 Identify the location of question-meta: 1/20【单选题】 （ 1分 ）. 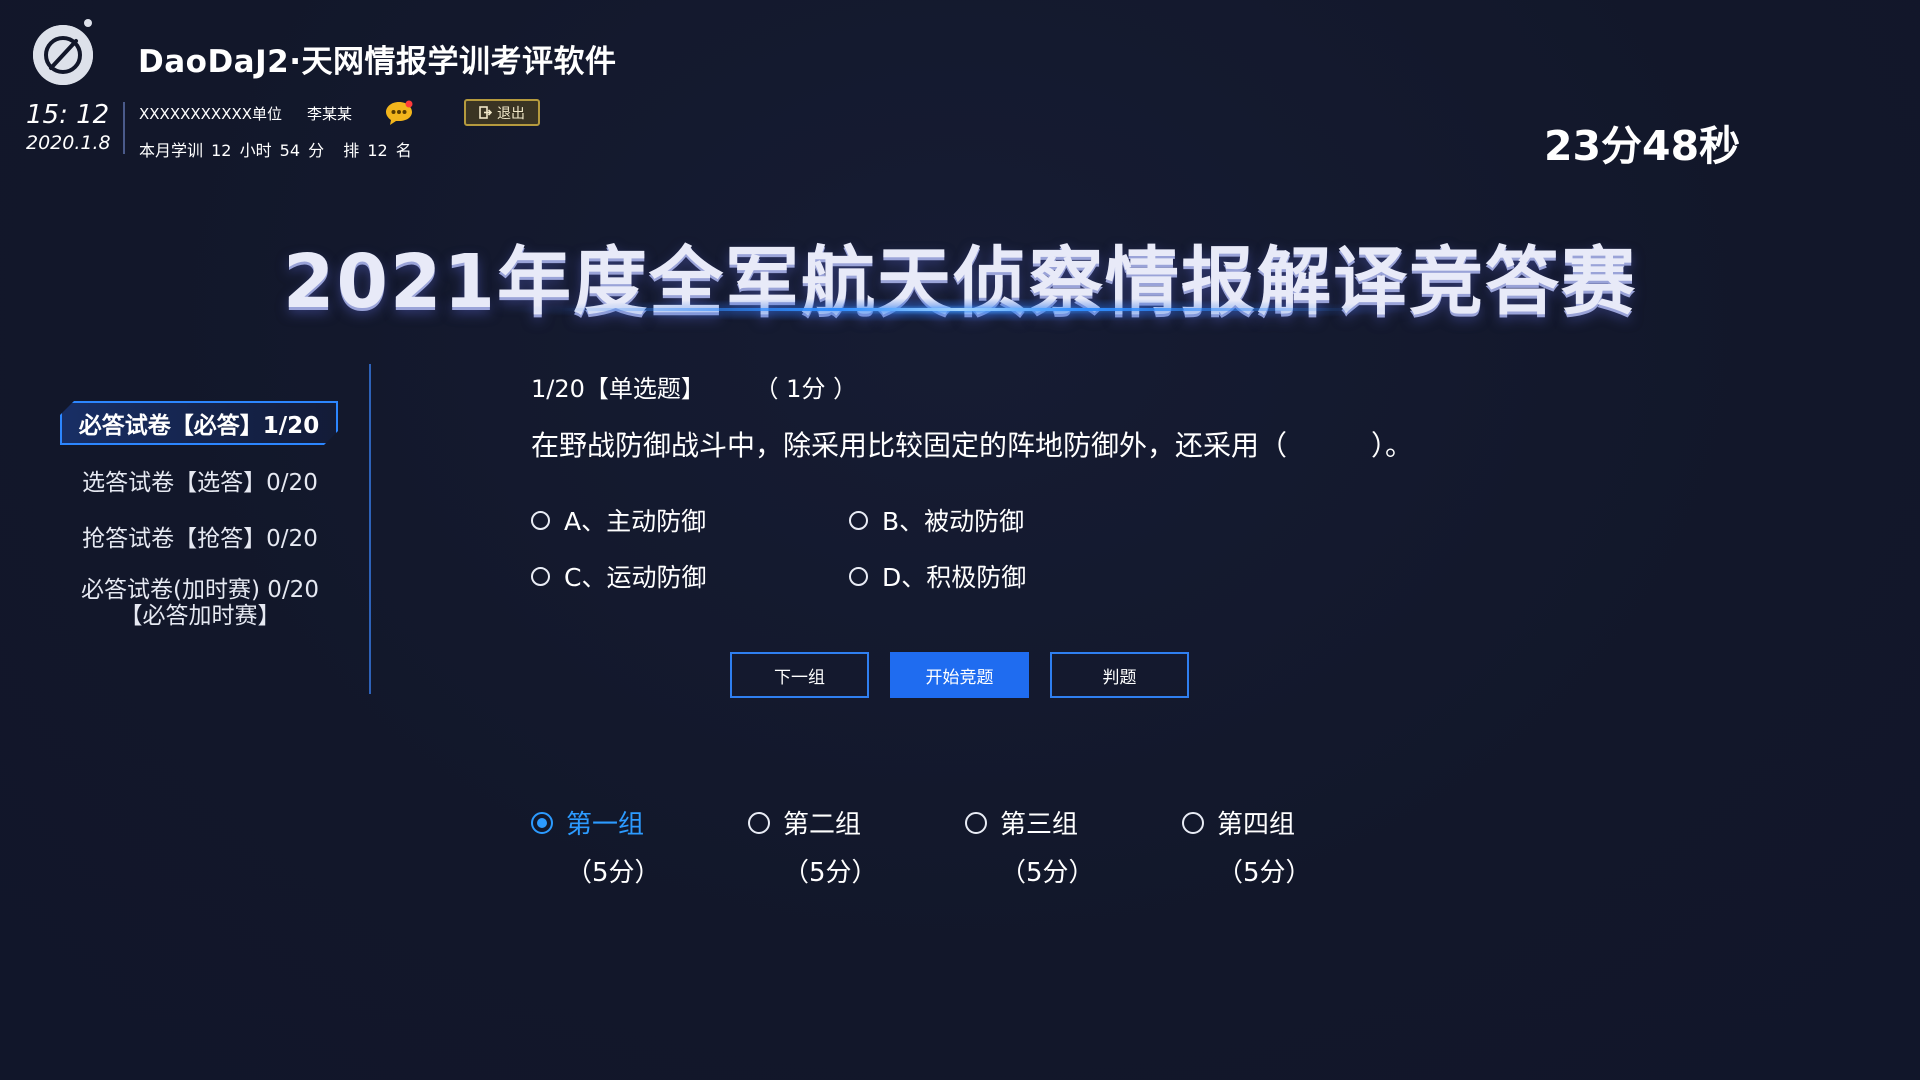
(694, 386).